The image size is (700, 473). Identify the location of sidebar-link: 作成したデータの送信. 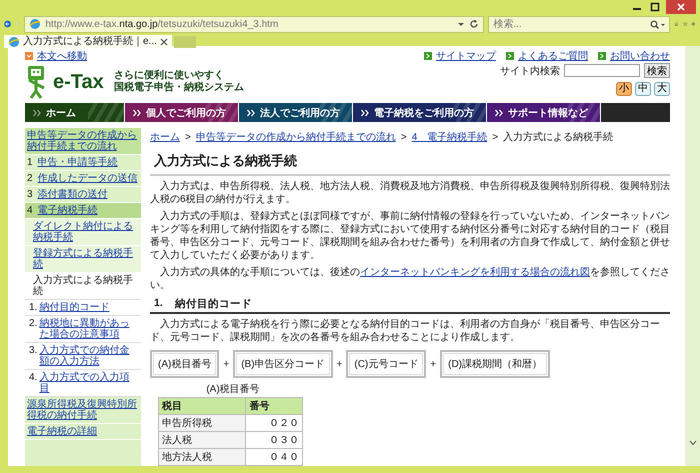
(88, 178).